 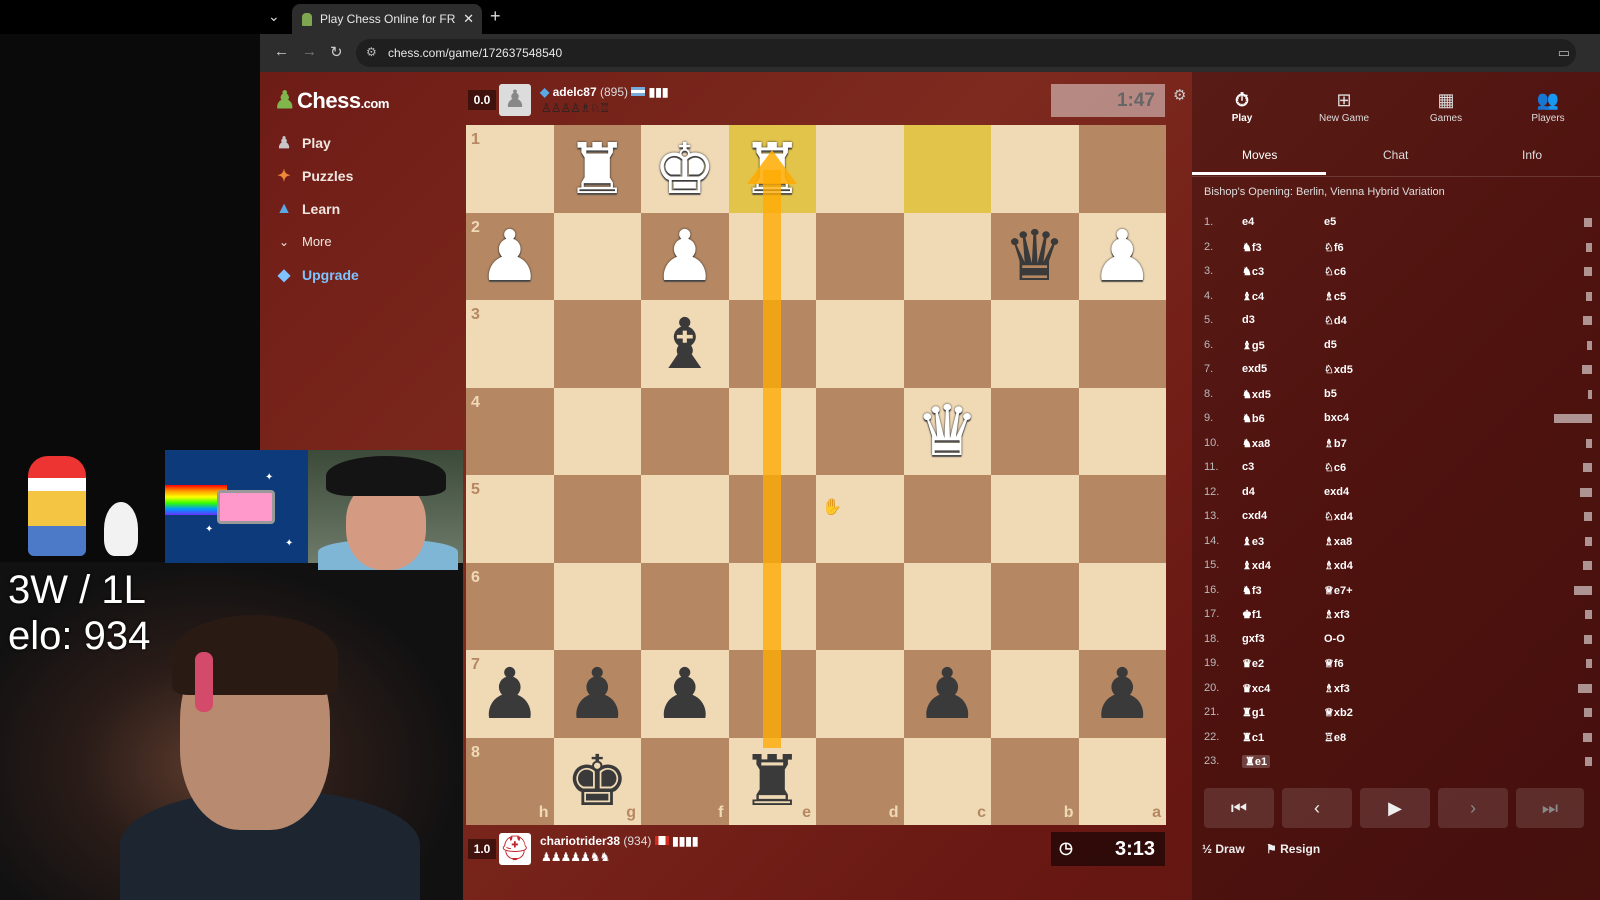 I want to click on square-a7: ♟, so click(x=1122, y=694).